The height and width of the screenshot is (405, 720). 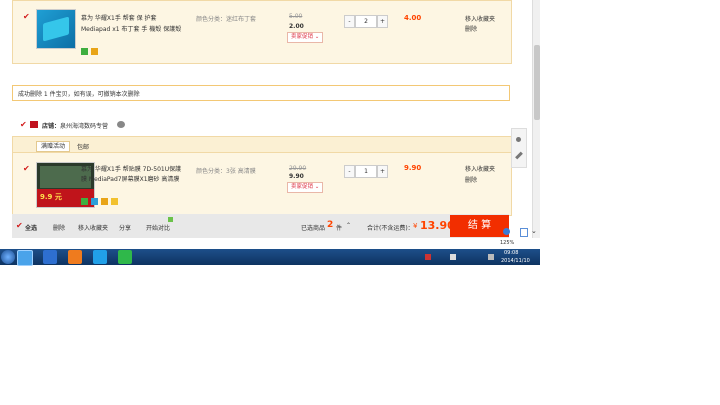 What do you see at coordinates (8, 257) in the screenshot?
I see `start-button-icon` at bounding box center [8, 257].